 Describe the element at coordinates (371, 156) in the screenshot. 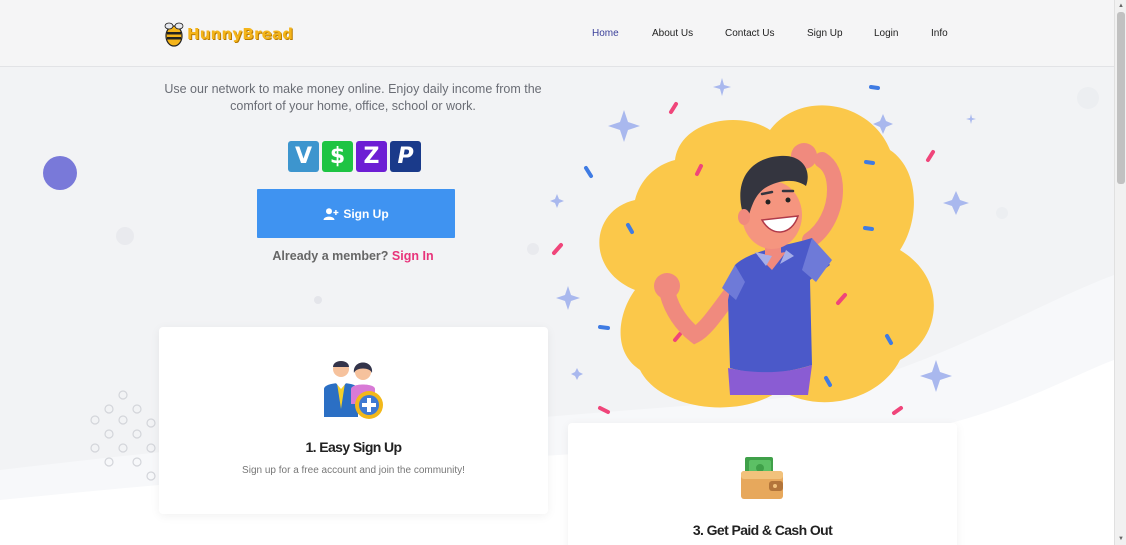

I see `zelle-icon: Z` at that location.